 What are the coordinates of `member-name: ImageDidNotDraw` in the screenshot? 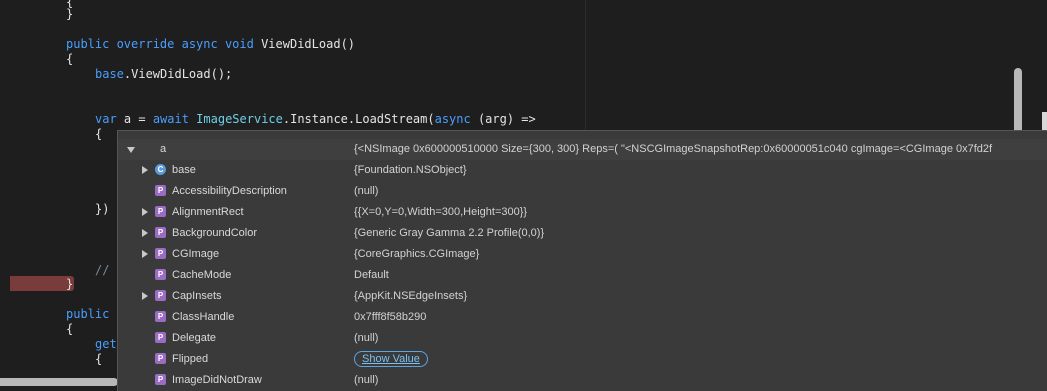 It's located at (217, 380).